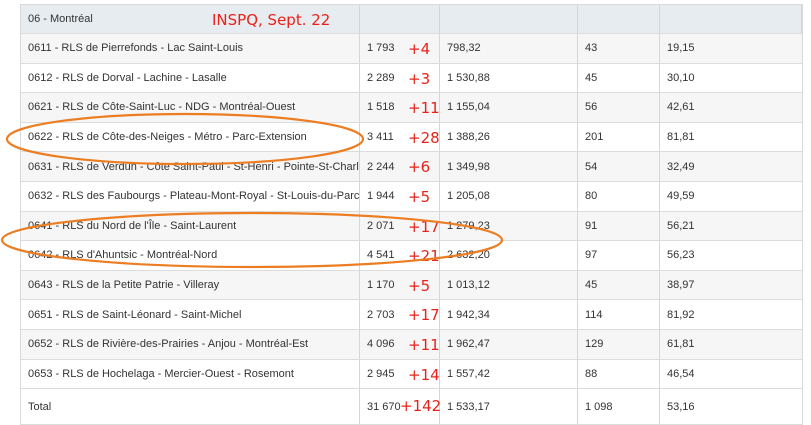 This screenshot has width=811, height=425. What do you see at coordinates (619, 314) in the screenshot?
I see `col4-cell: 114` at bounding box center [619, 314].